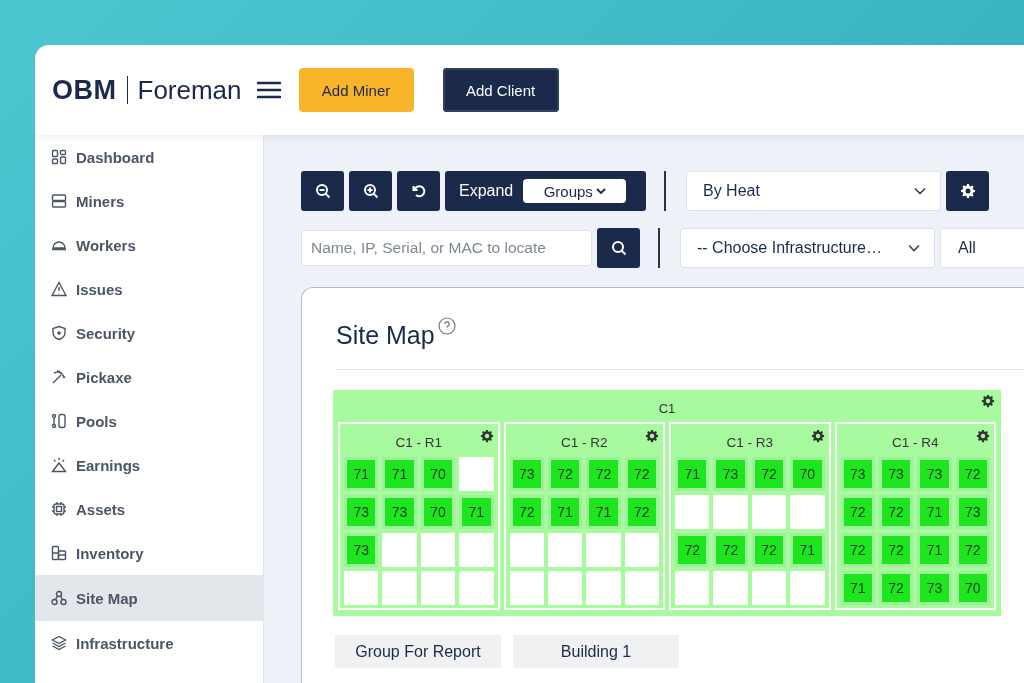 This screenshot has width=1024, height=683. I want to click on sidebar-item: Miners, so click(149, 201).